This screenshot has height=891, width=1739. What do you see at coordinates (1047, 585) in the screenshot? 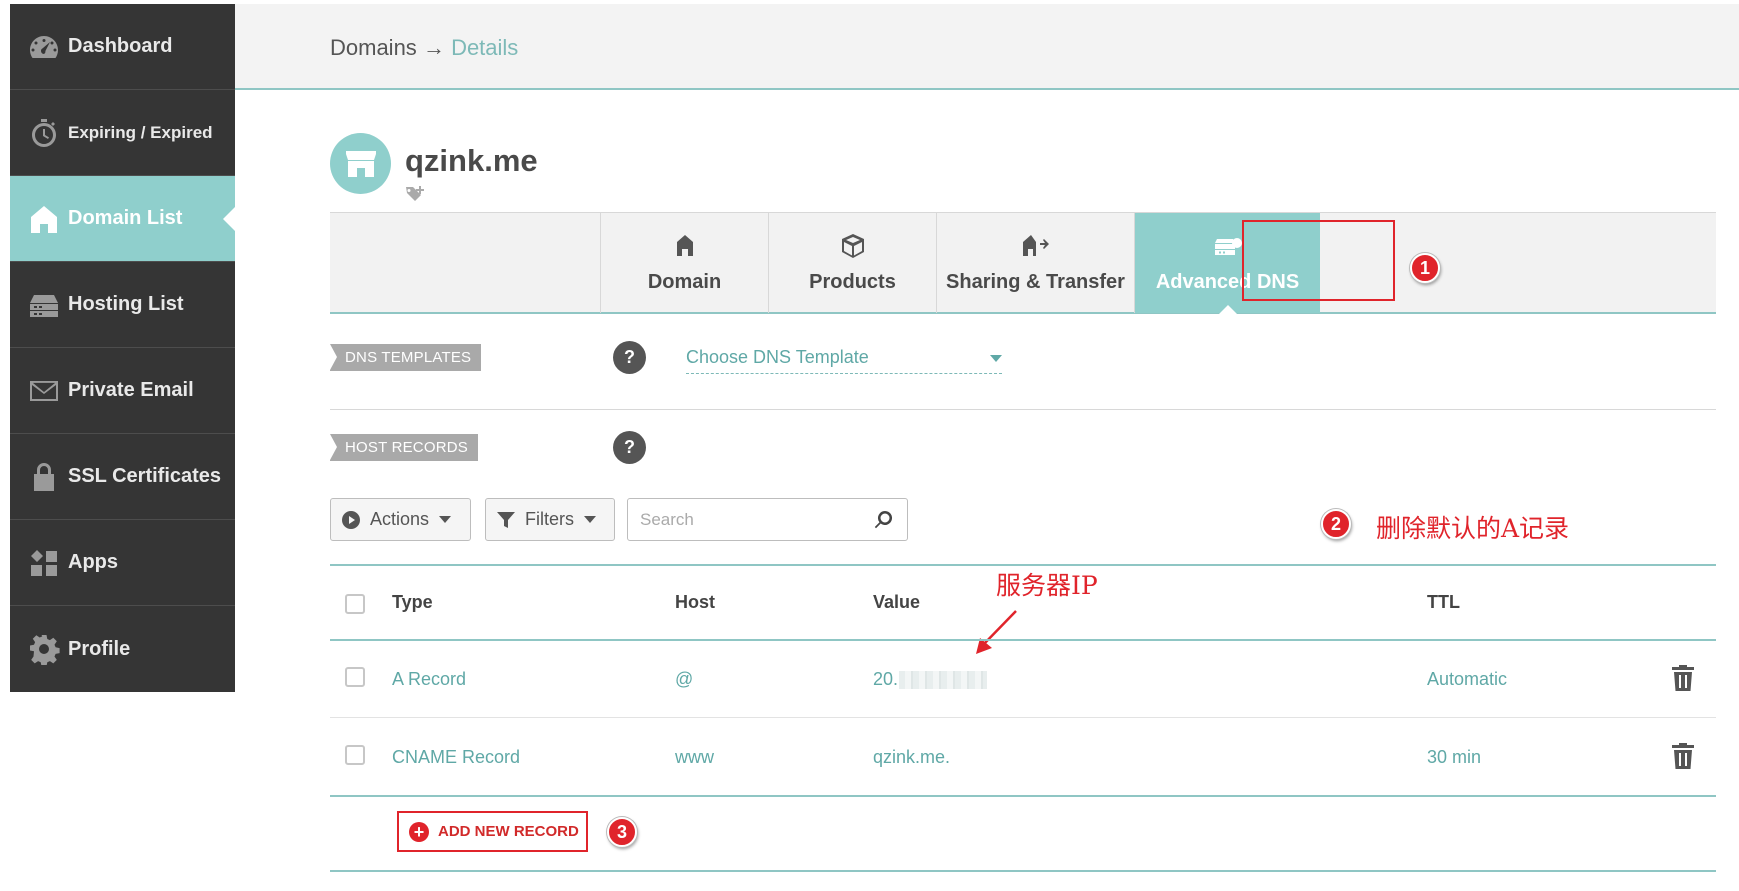
I see `annotation-server-ip: 服务器IP` at bounding box center [1047, 585].